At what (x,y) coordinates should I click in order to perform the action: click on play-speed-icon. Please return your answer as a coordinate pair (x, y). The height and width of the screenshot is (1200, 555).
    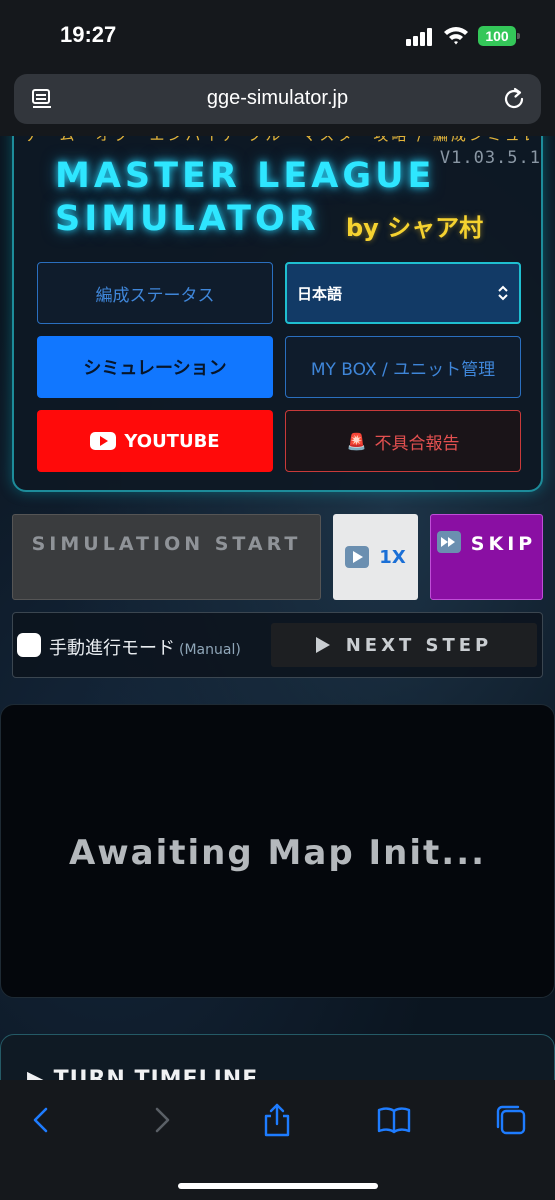
    Looking at the image, I should click on (357, 557).